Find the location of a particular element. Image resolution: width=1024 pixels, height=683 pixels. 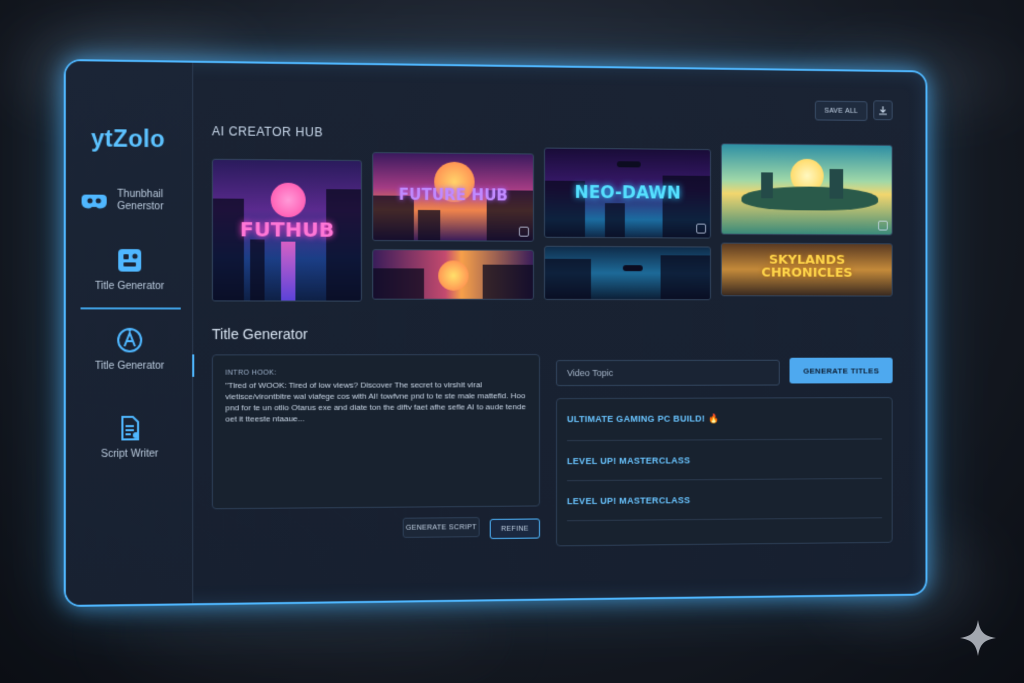

thumbnail-card: NEO-DAWN is located at coordinates (627, 193).